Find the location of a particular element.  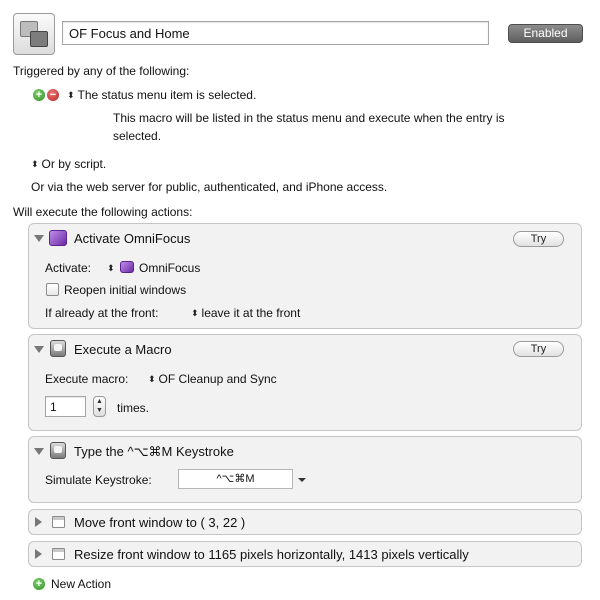

activate-app-popup: ⬍ is located at coordinates (112, 268).